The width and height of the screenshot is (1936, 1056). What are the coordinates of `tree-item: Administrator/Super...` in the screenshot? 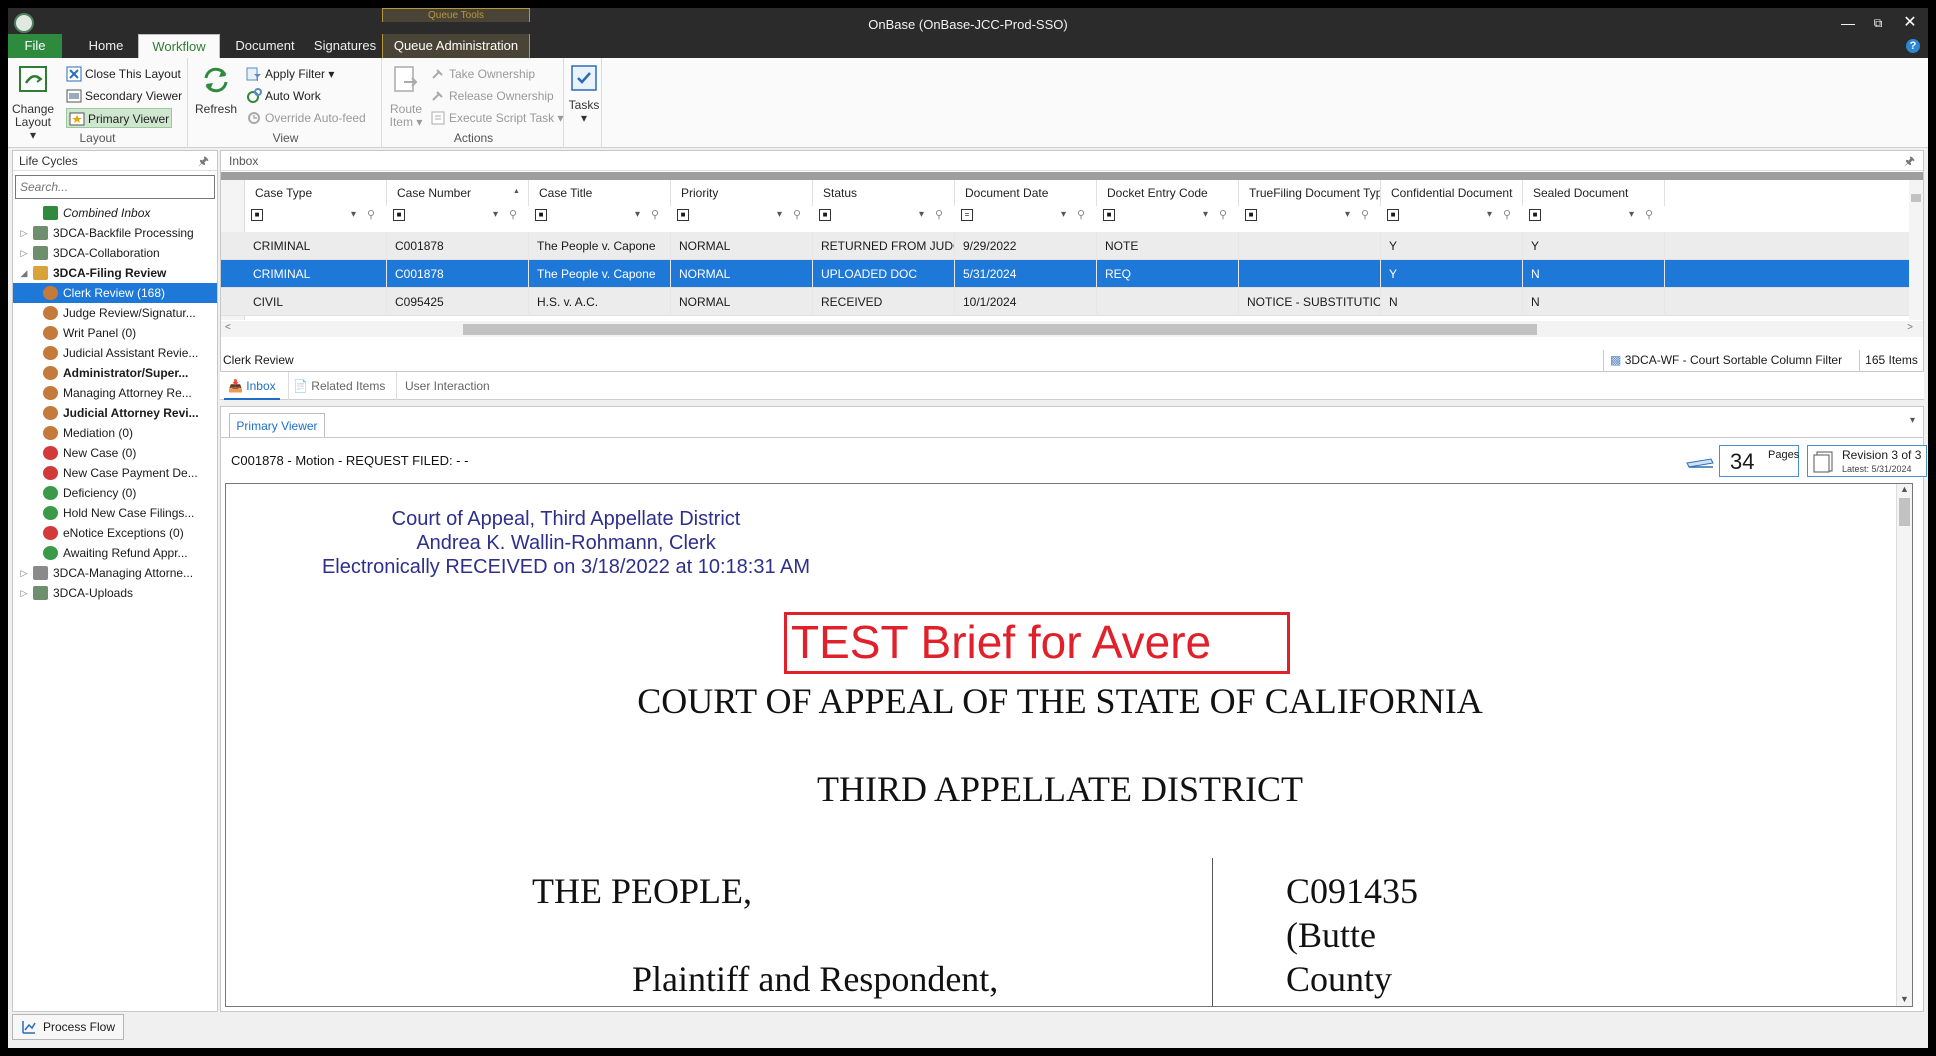 It's located at (115, 373).